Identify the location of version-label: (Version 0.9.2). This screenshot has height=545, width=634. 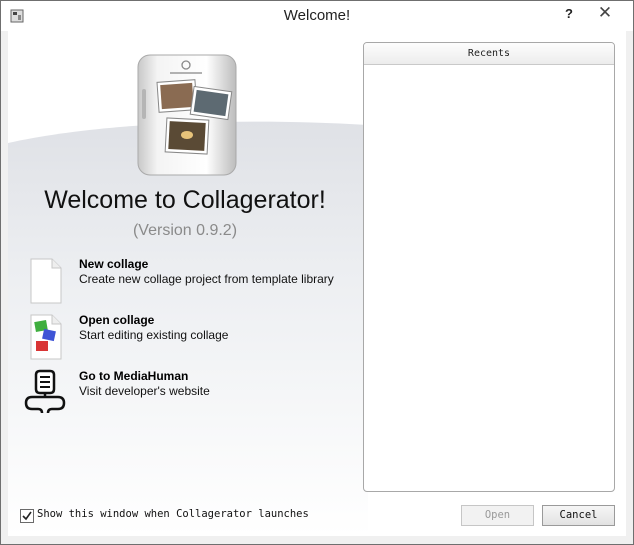
(185, 230).